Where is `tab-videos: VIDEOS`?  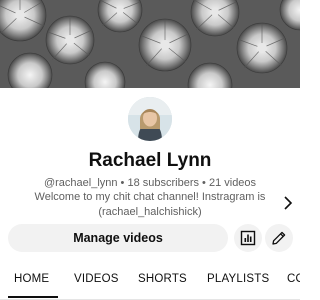 tab-videos: VIDEOS is located at coordinates (96, 280).